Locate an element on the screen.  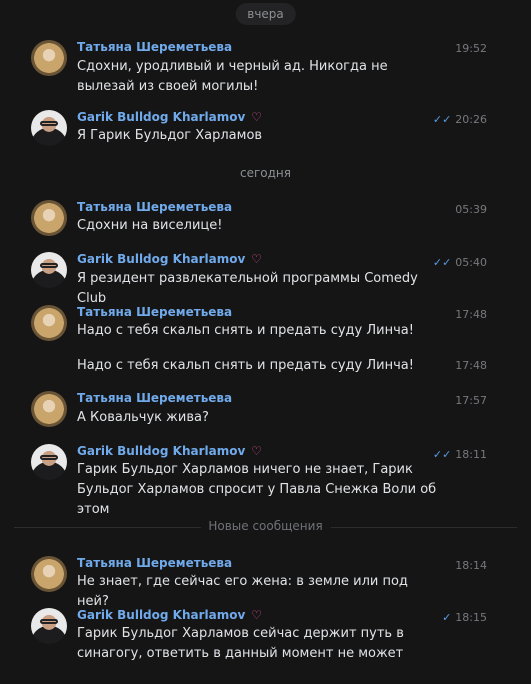
date-separator-today: сегодня is located at coordinates (265, 173).